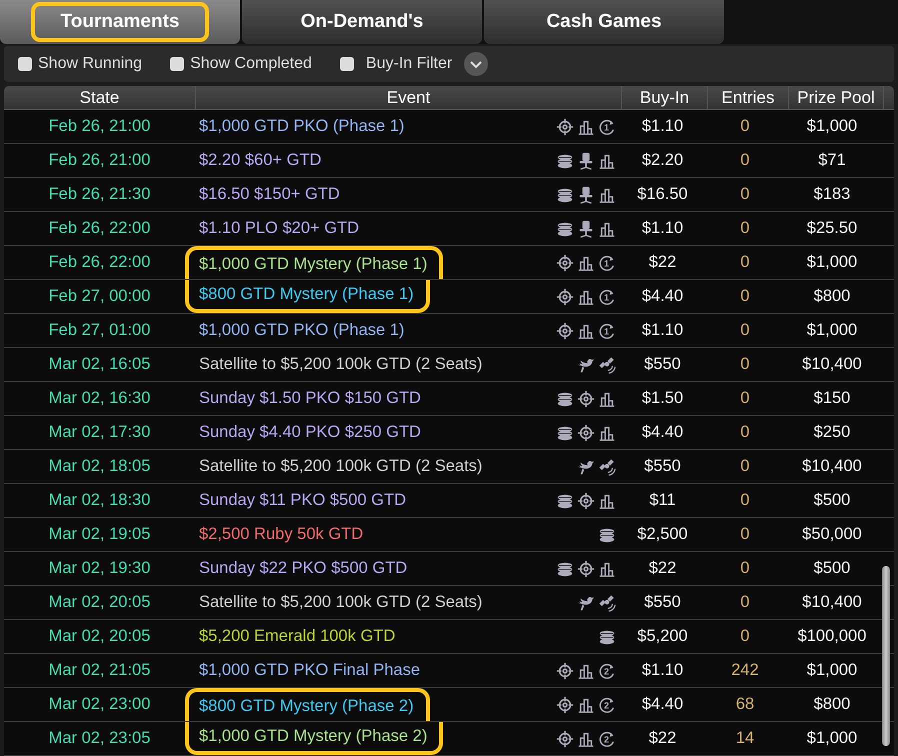 This screenshot has height=756, width=898. What do you see at coordinates (832, 160) in the screenshot?
I see `table-cell-text: $71` at bounding box center [832, 160].